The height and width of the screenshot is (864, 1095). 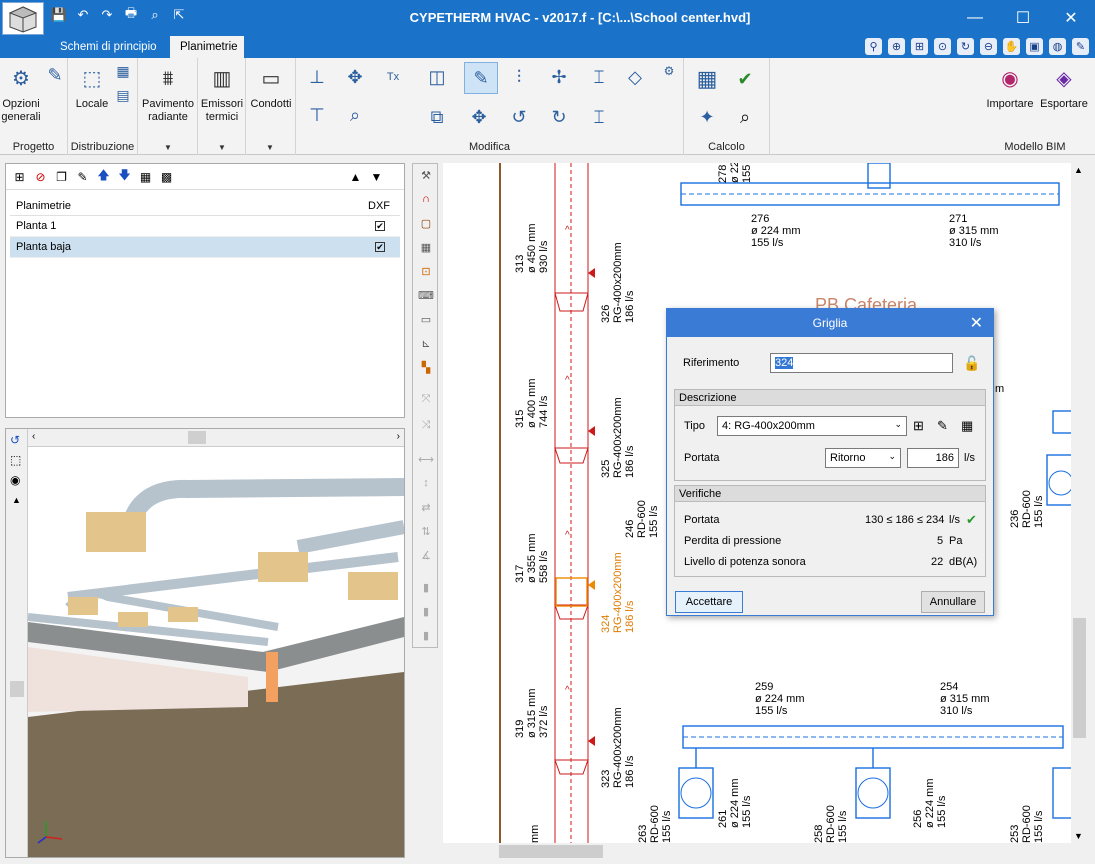 What do you see at coordinates (205, 226) in the screenshot?
I see `list-item: Planta 1 ✔` at bounding box center [205, 226].